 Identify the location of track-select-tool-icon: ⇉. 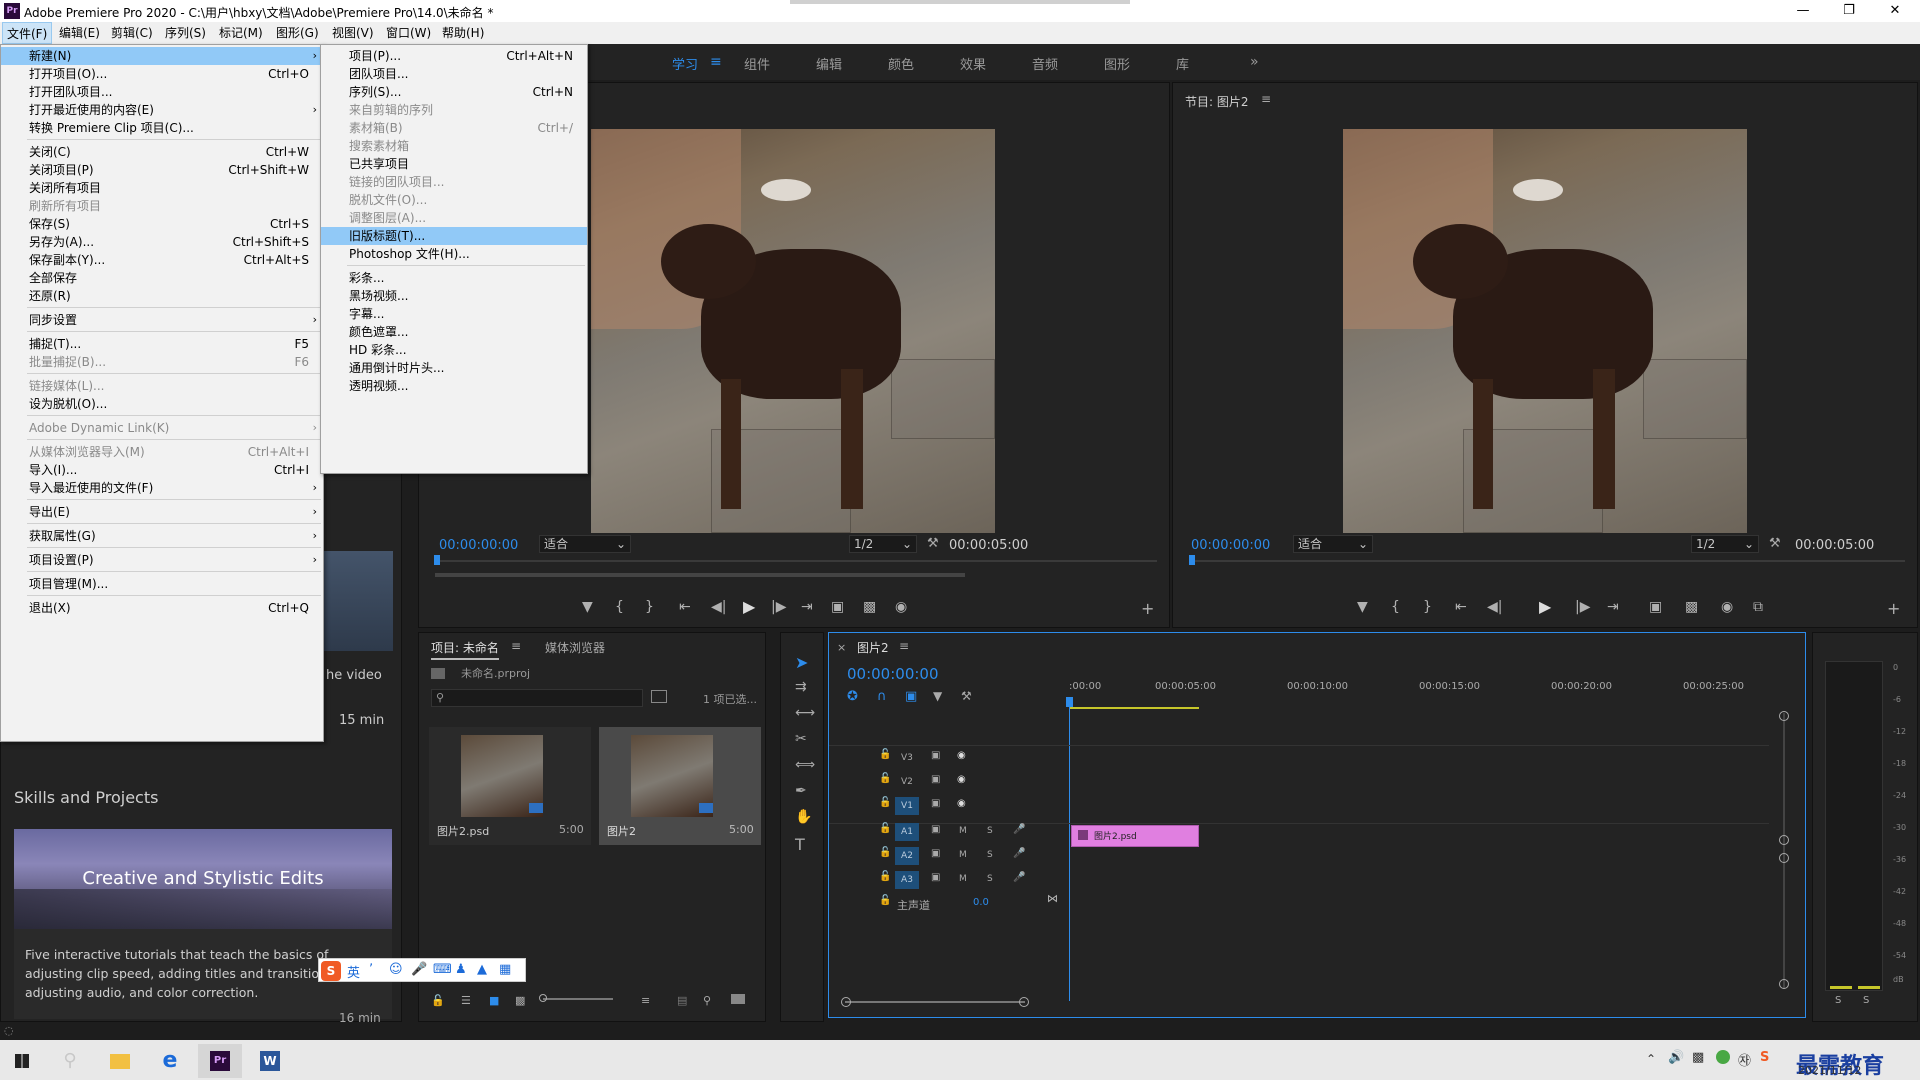
(801, 687).